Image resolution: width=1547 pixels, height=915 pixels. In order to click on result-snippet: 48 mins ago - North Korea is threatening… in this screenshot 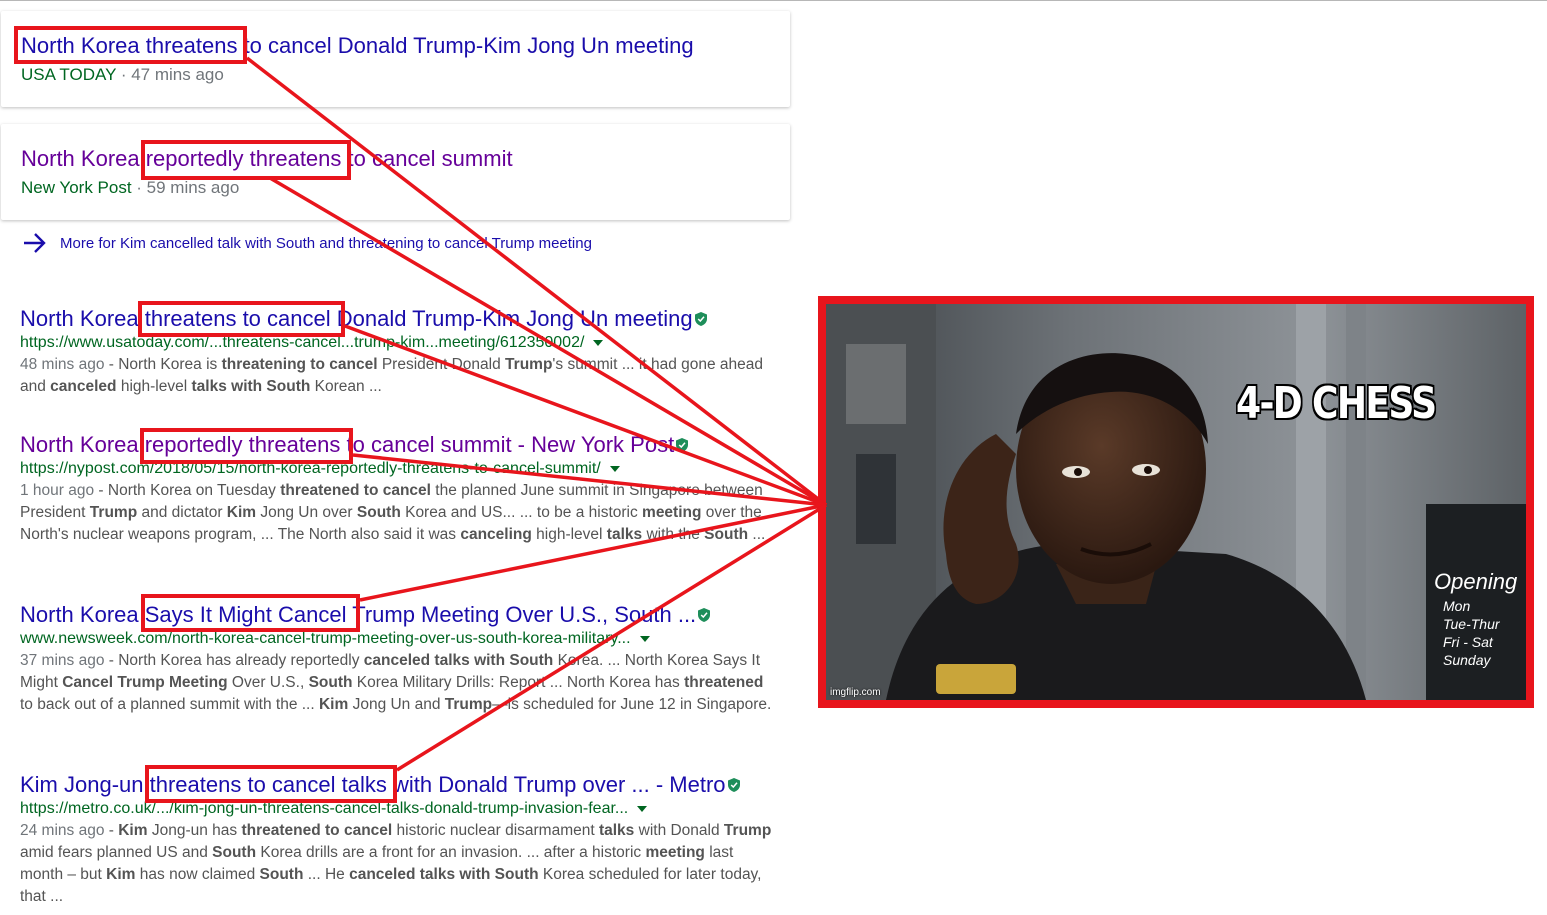, I will do `click(400, 376)`.